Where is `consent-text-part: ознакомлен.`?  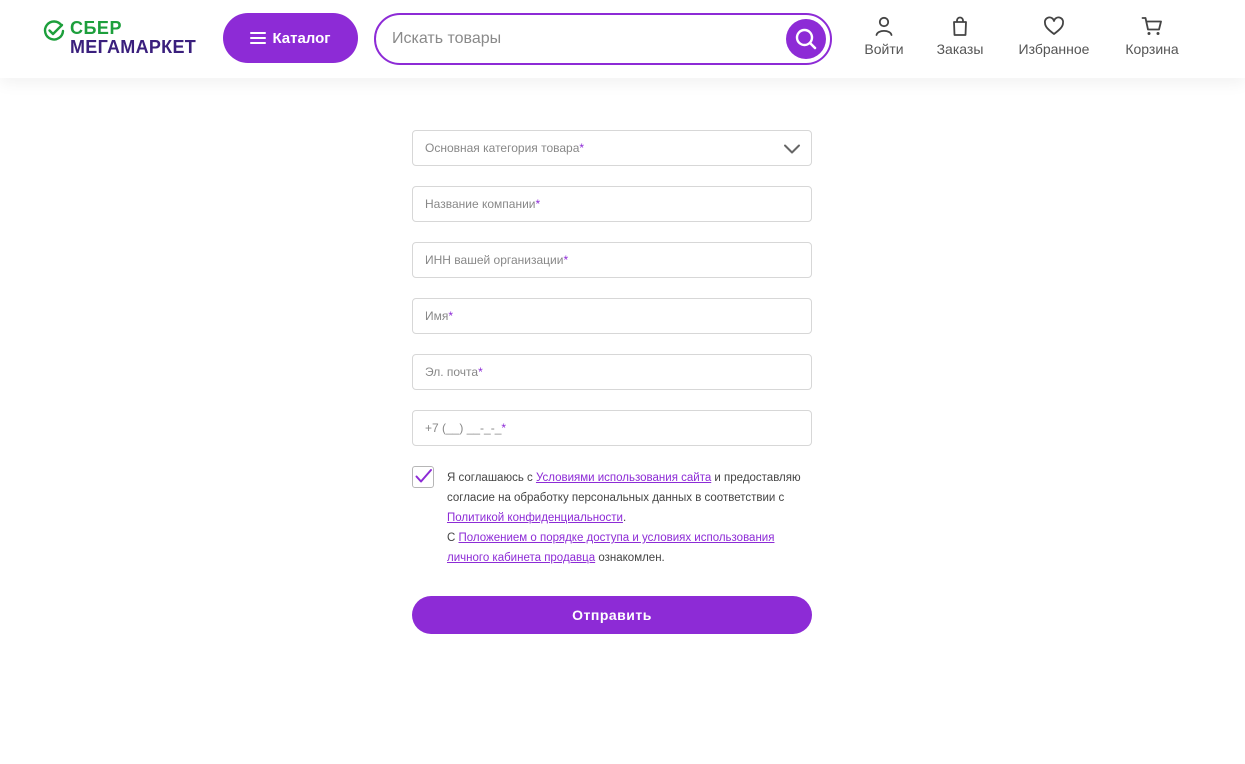 consent-text-part: ознакомлен. is located at coordinates (630, 558).